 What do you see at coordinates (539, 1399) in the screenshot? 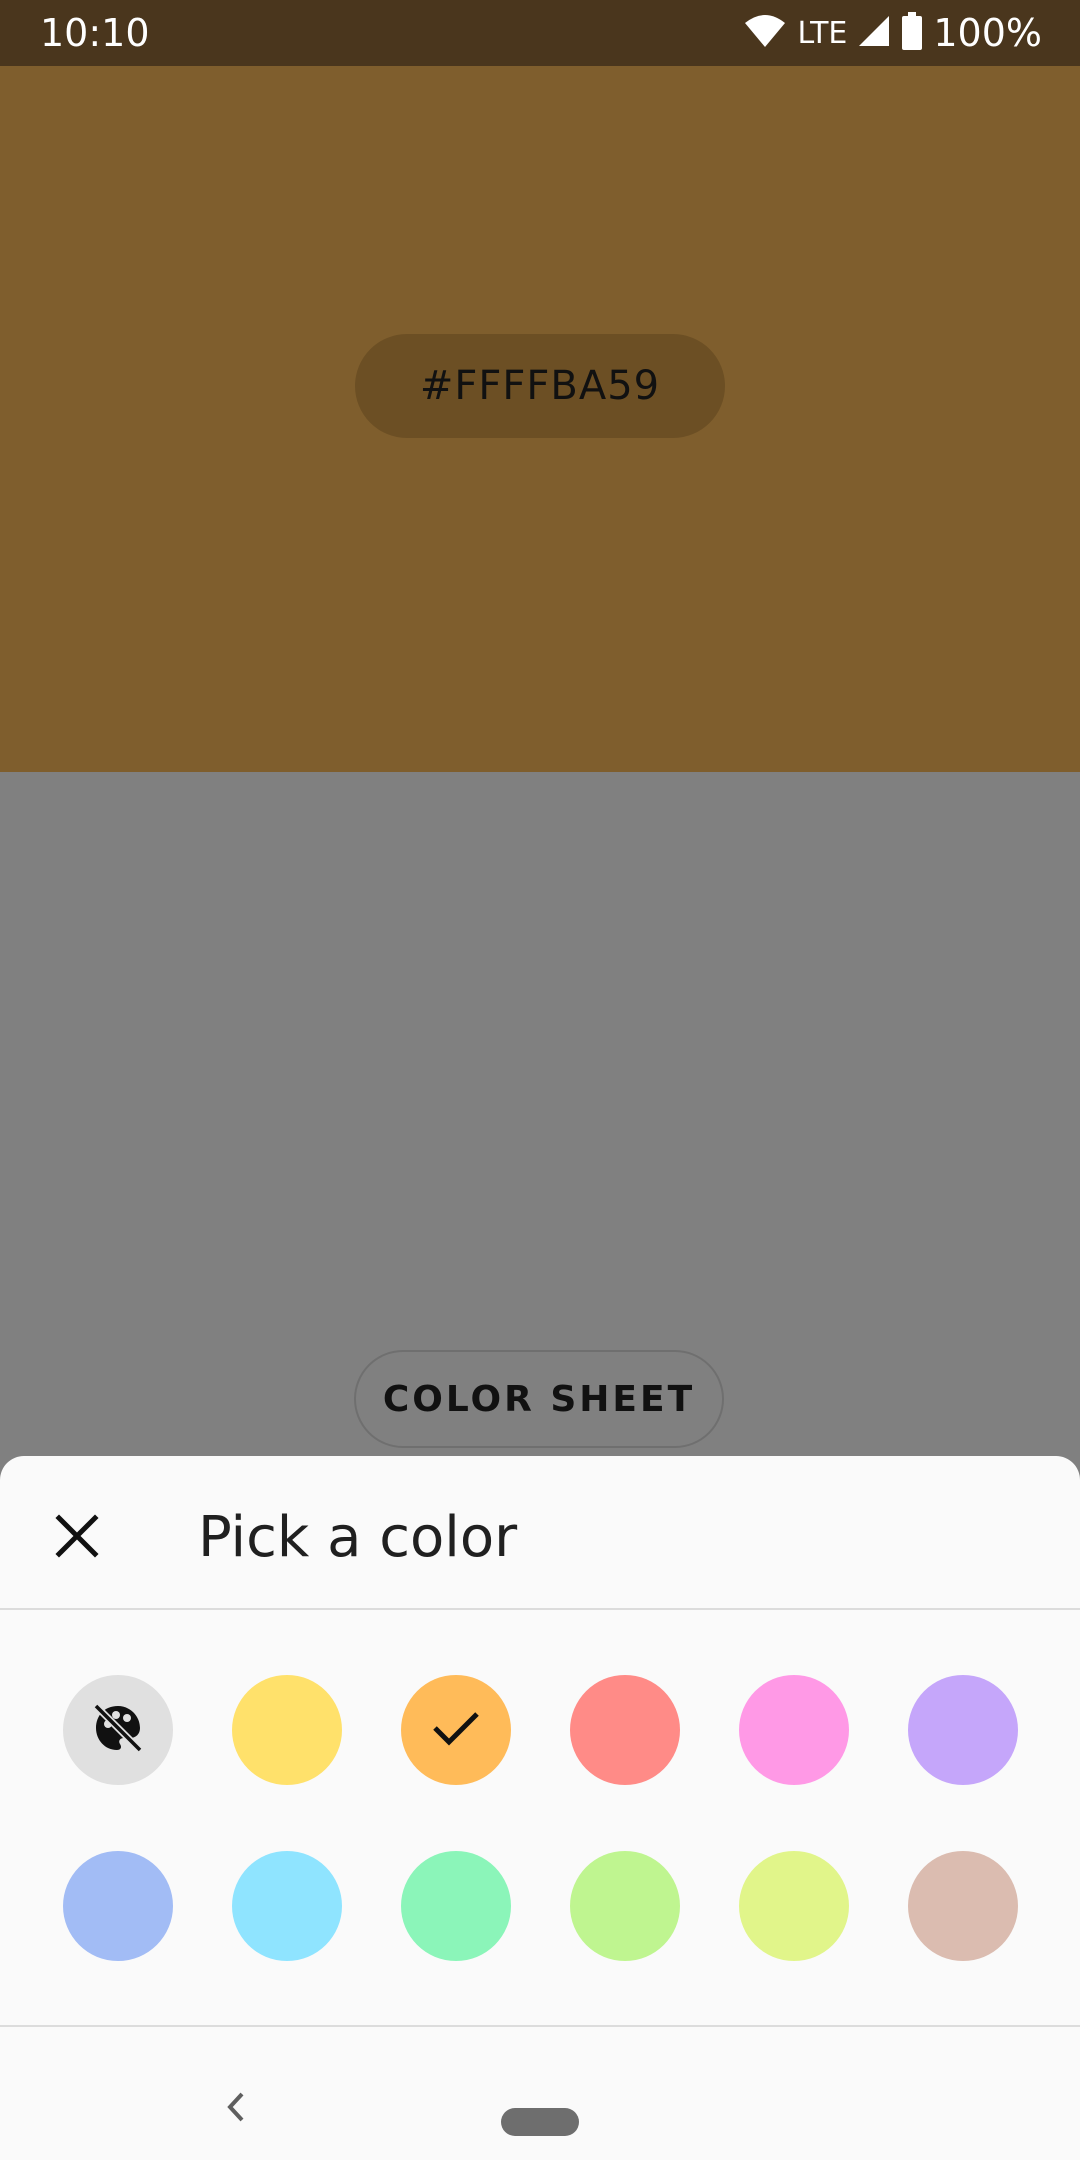
I see `color-sheet-button: COLOR SHEET` at bounding box center [539, 1399].